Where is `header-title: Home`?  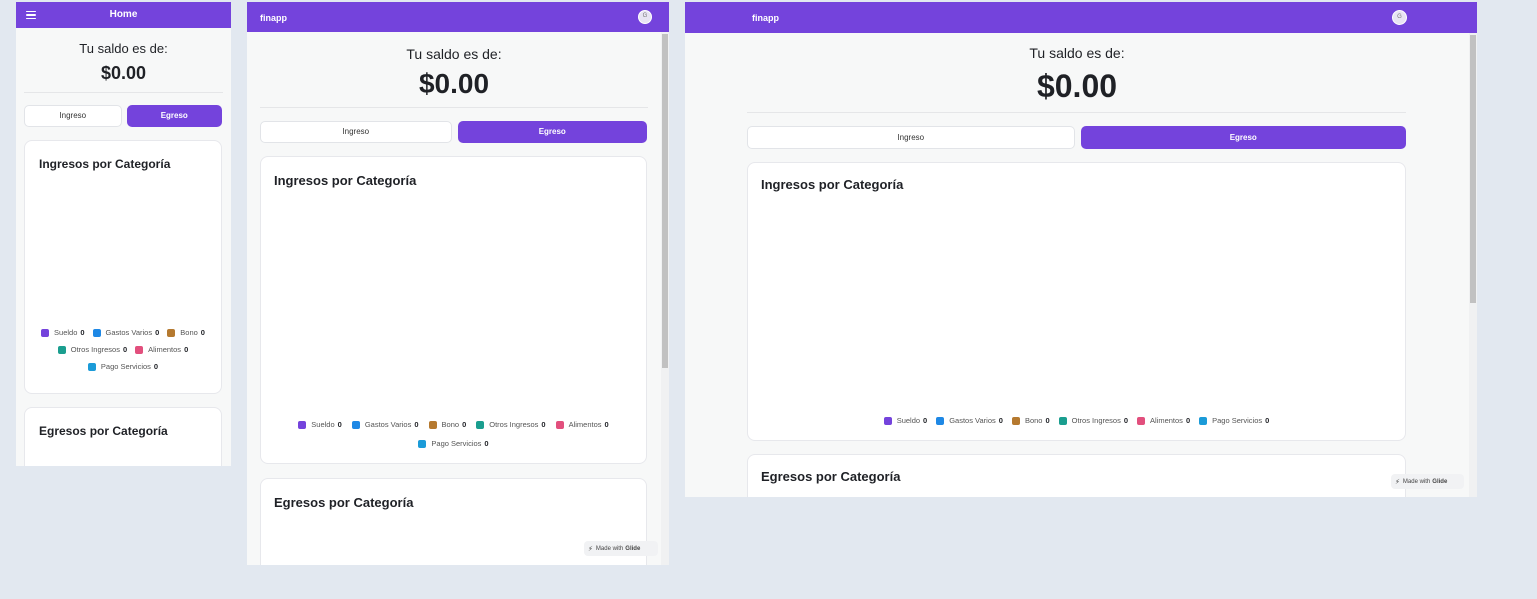 header-title: Home is located at coordinates (123, 14).